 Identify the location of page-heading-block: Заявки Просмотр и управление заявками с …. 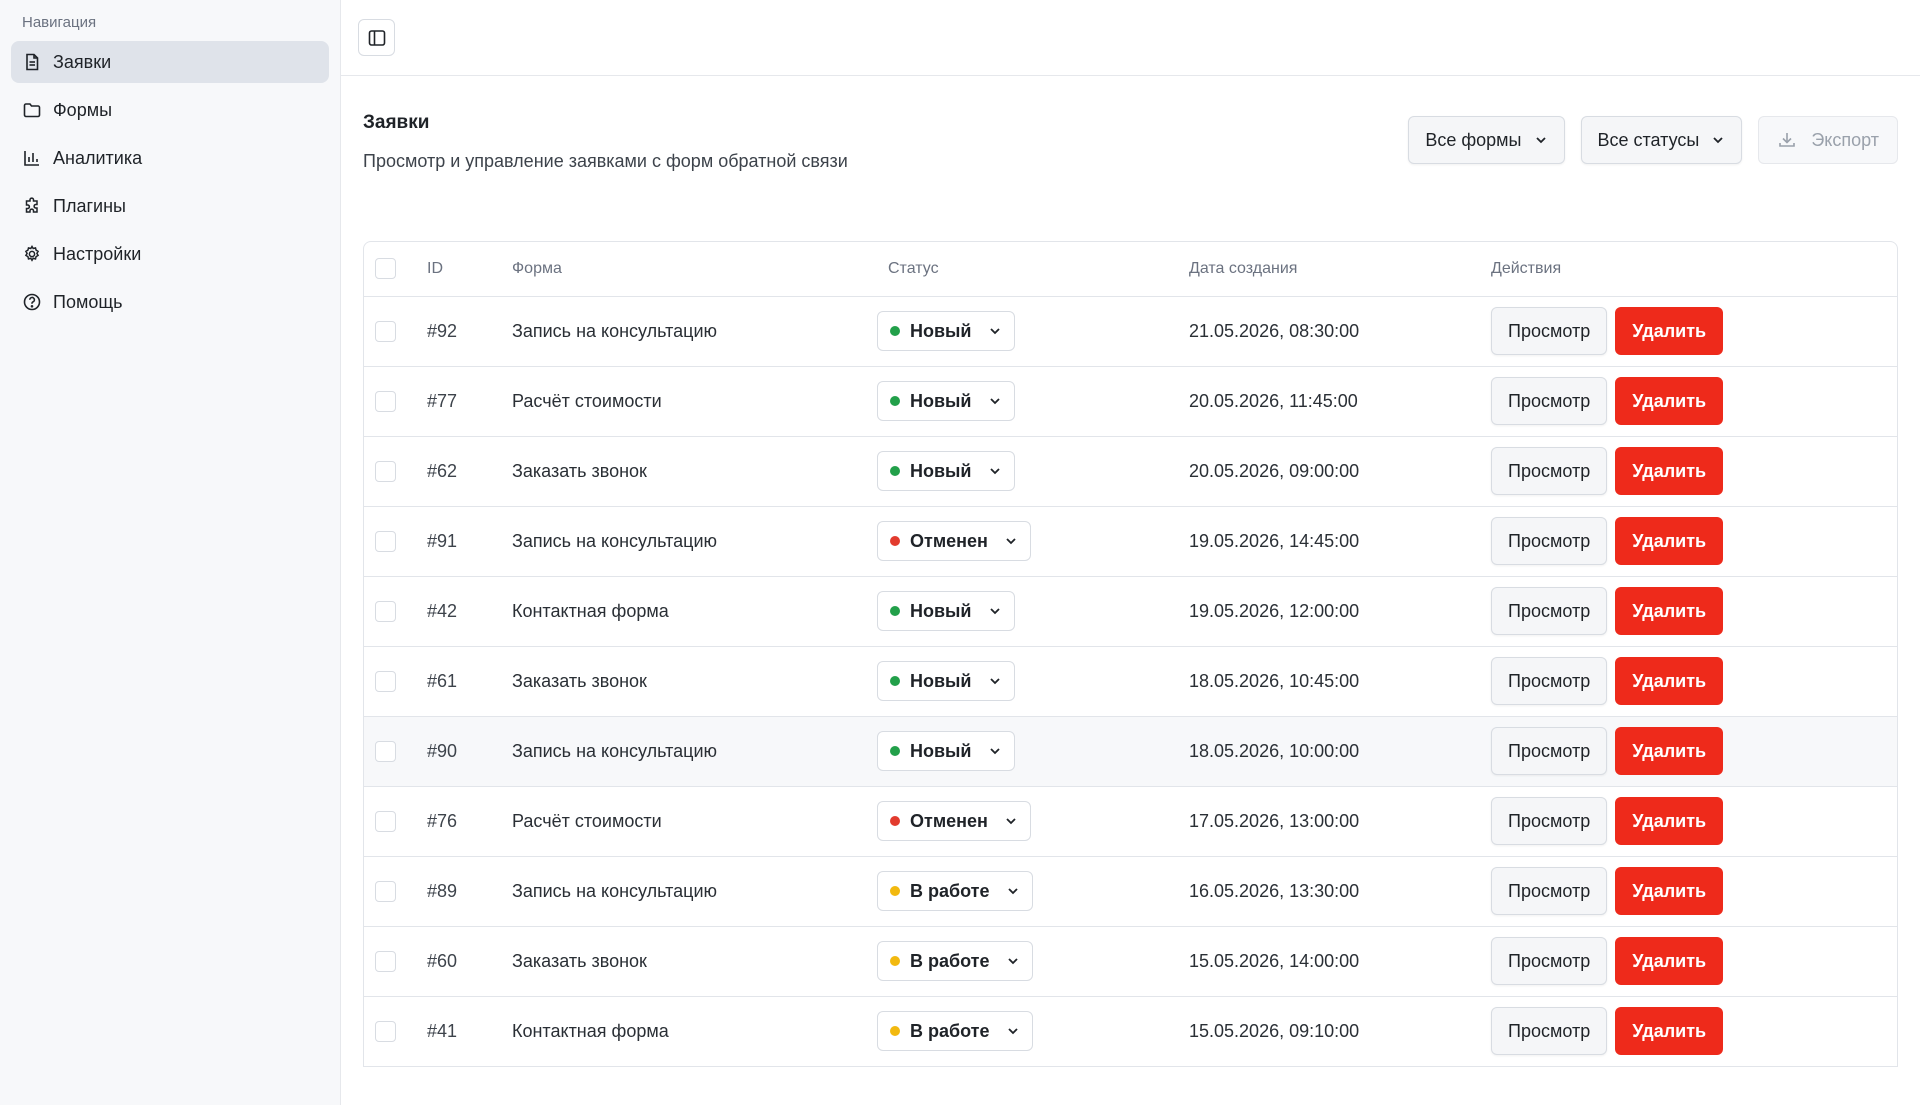
(605, 142).